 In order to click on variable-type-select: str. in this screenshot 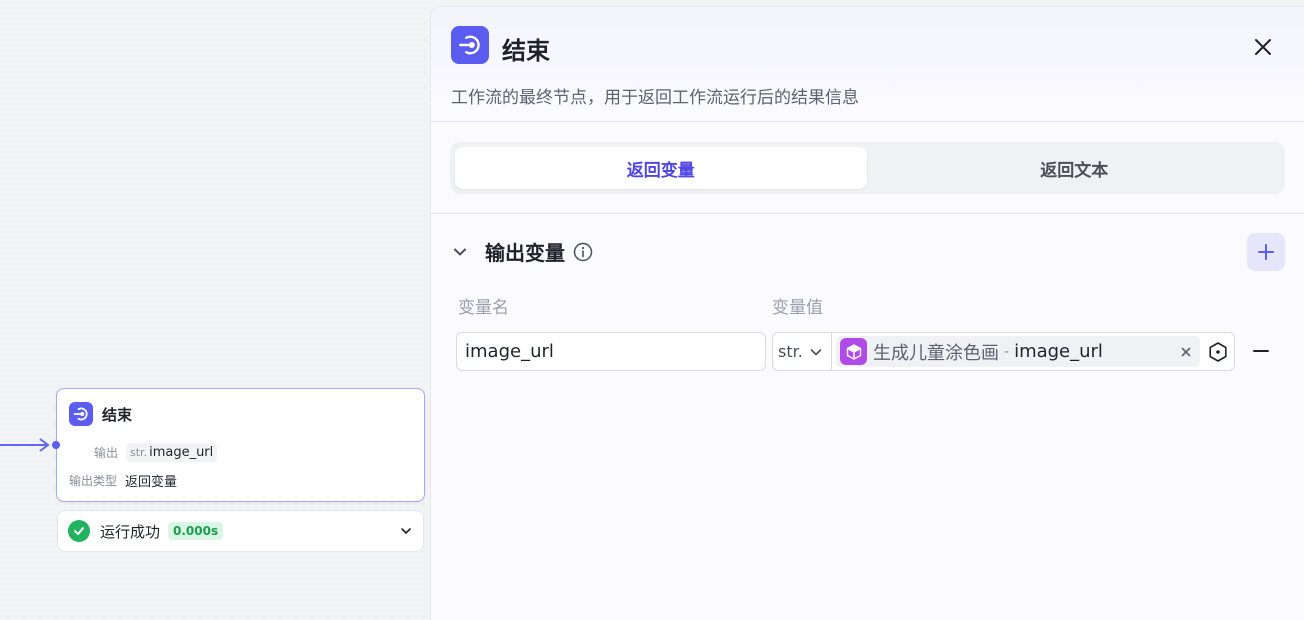, I will do `click(802, 351)`.